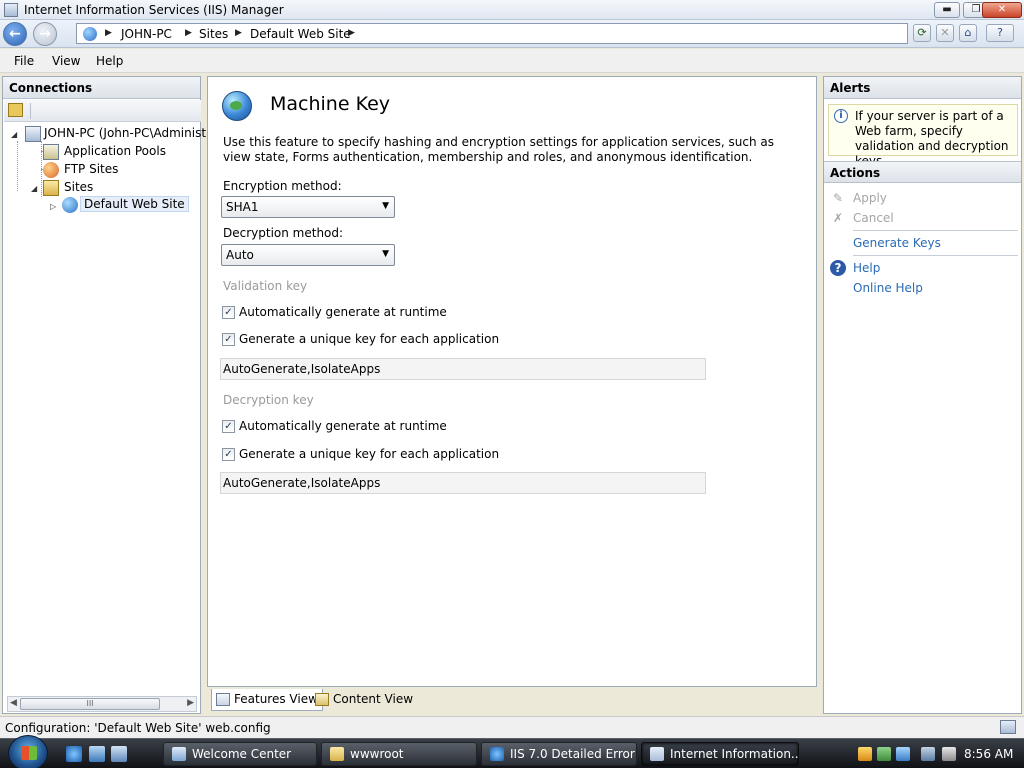  I want to click on actions-separator, so click(935, 255).